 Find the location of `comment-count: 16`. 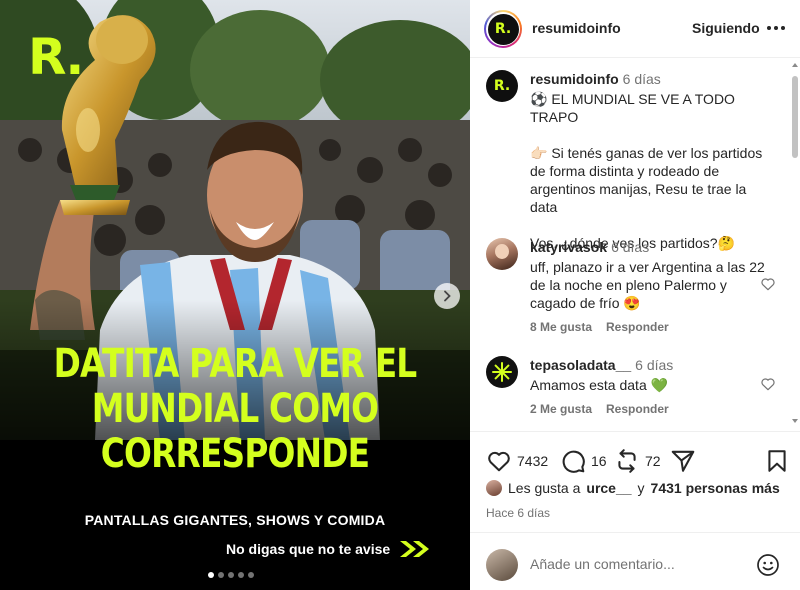

comment-count: 16 is located at coordinates (599, 461).